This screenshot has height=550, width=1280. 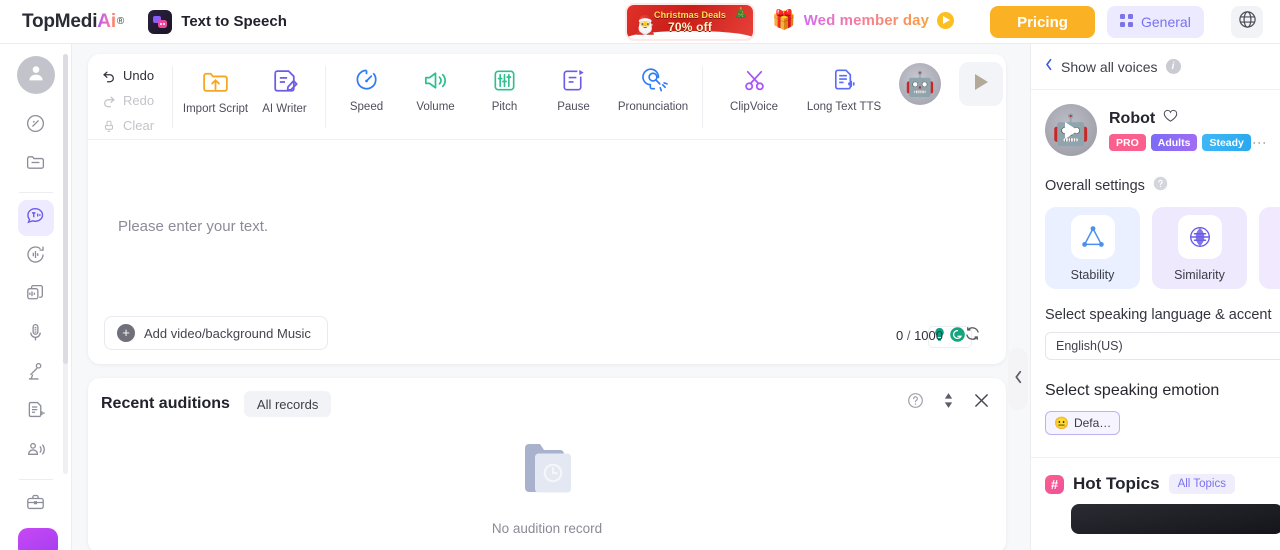 What do you see at coordinates (435, 107) in the screenshot?
I see `tool-volume-label: Volume` at bounding box center [435, 107].